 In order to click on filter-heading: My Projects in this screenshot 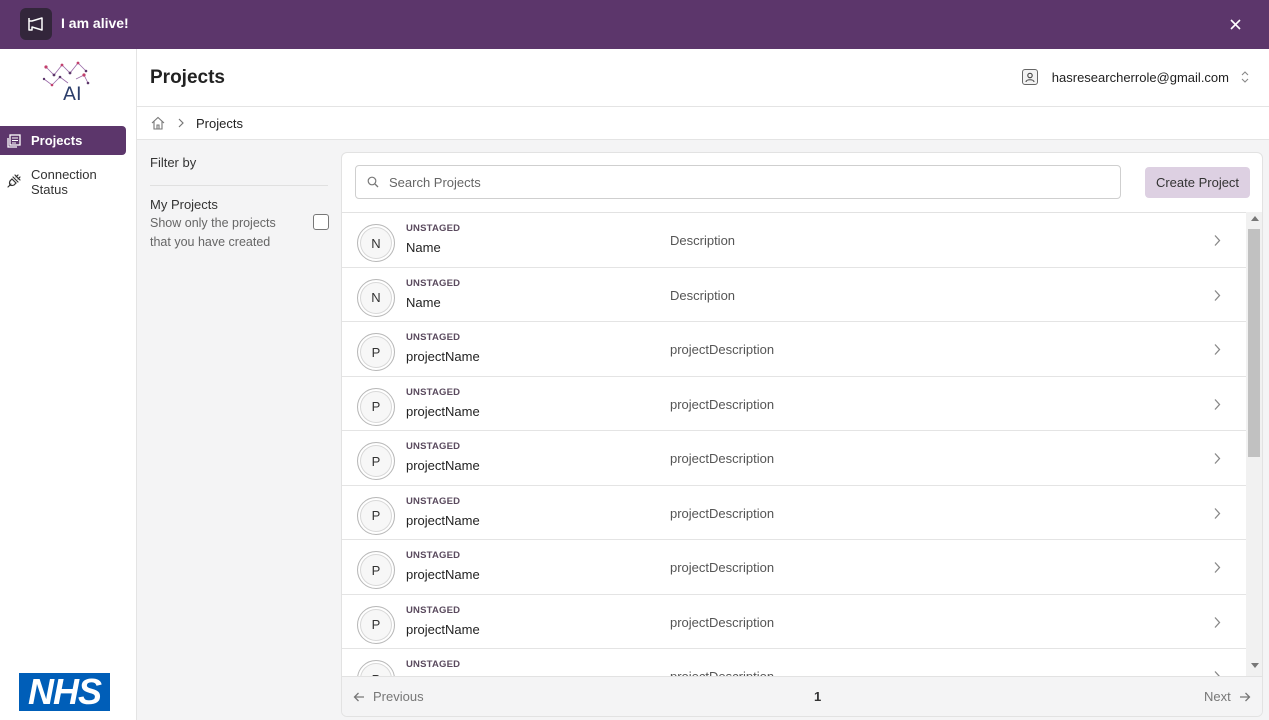, I will do `click(184, 204)`.